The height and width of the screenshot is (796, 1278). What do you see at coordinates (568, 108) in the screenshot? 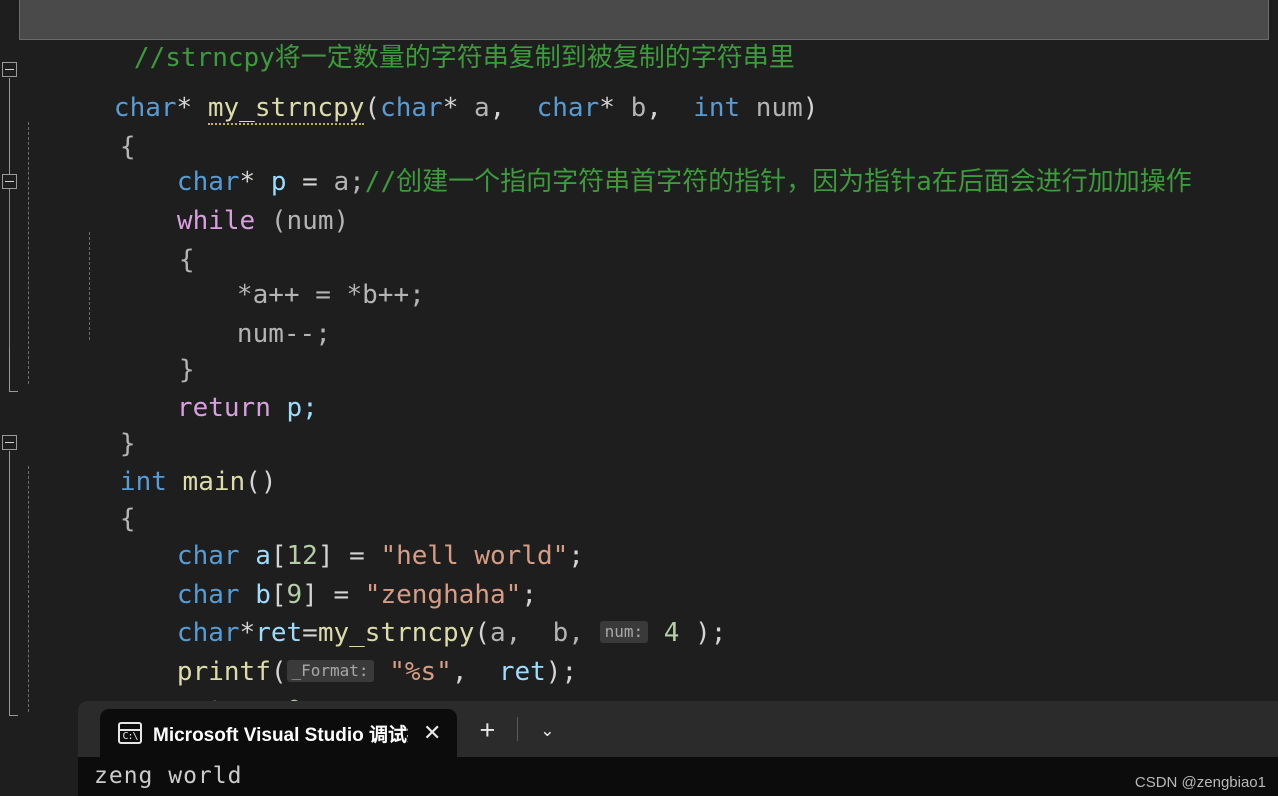
I see `param2-type: char` at bounding box center [568, 108].